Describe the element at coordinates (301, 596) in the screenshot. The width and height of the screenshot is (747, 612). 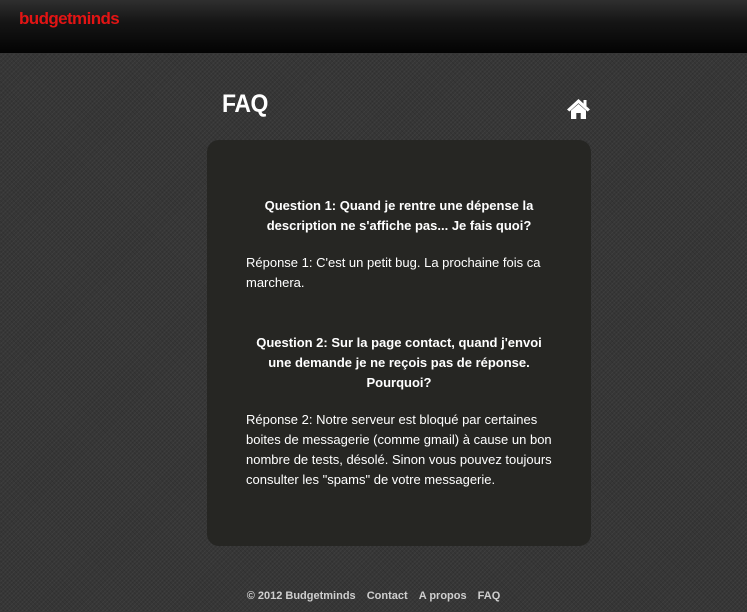
I see `footer-copyright: © 2012 Budgetminds` at that location.